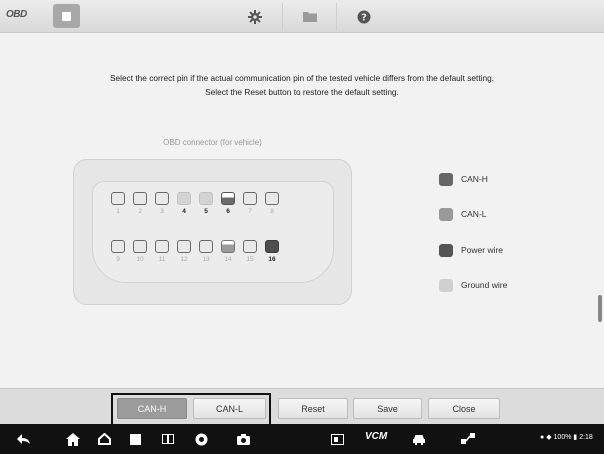 The height and width of the screenshot is (454, 604). Describe the element at coordinates (302, 439) in the screenshot. I see `system-navbar: VCM ● ◆ 100% ▮ 2:18` at that location.